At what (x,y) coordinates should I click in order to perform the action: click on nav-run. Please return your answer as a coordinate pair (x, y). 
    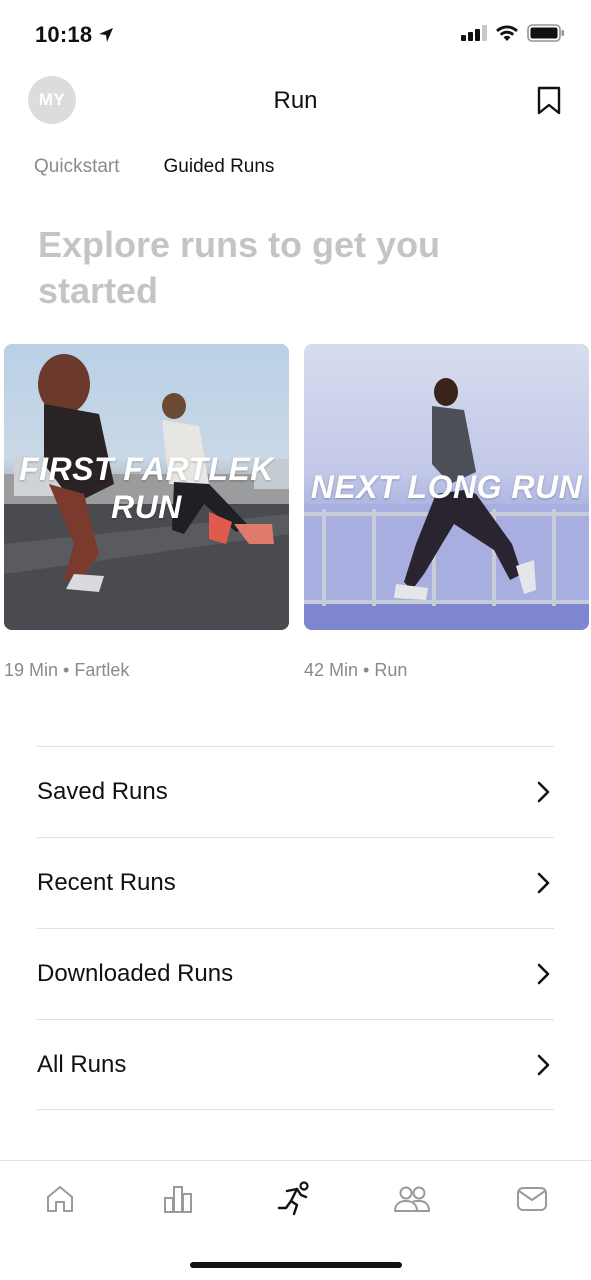
    Looking at the image, I should click on (294, 1199).